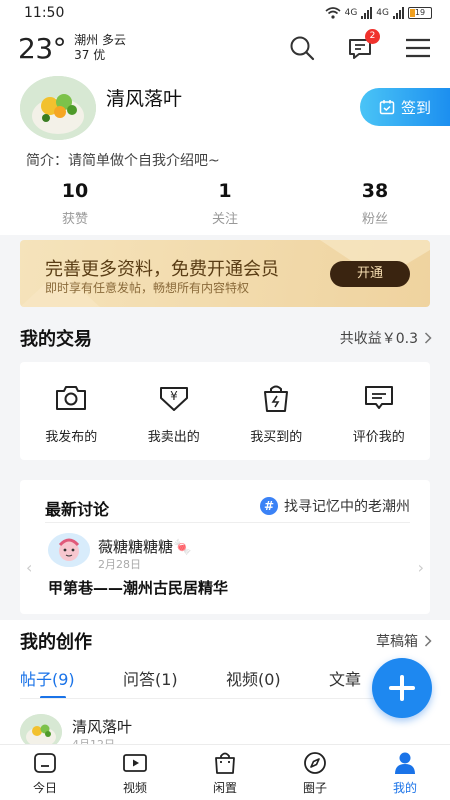 The image size is (450, 800). What do you see at coordinates (402, 688) in the screenshot?
I see `create-post-button` at bounding box center [402, 688].